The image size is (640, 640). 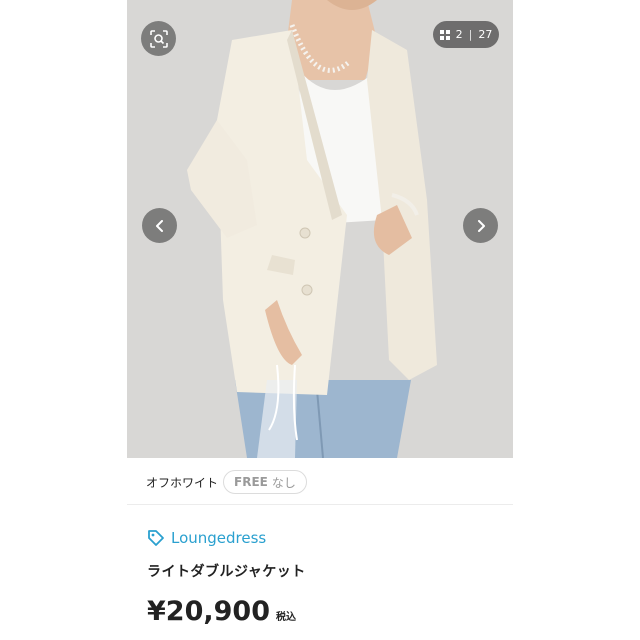 What do you see at coordinates (283, 482) in the screenshot?
I see `stock-status: なし` at bounding box center [283, 482].